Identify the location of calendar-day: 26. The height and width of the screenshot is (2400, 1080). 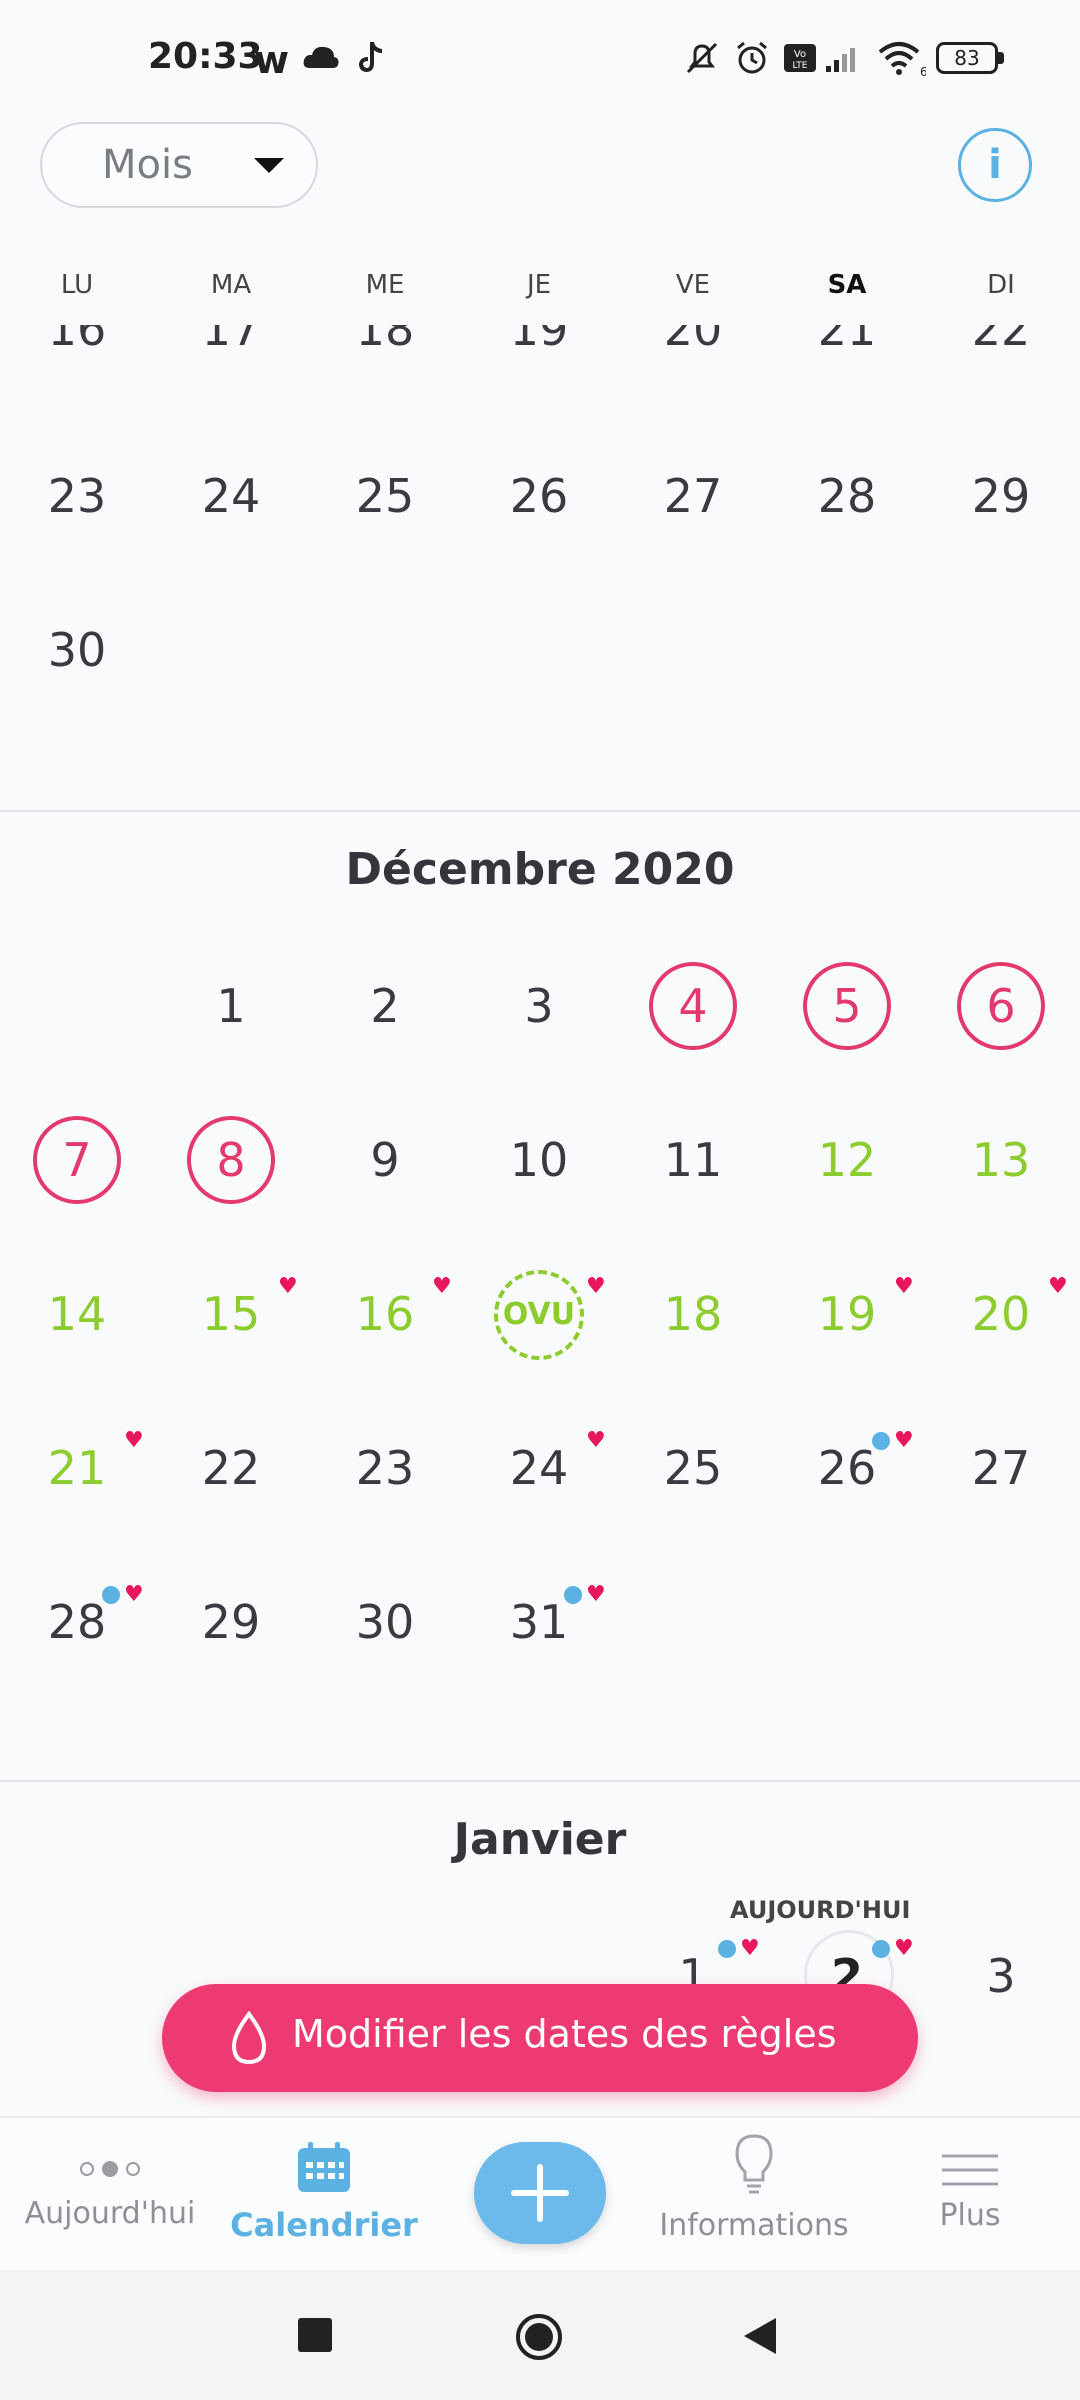
(539, 496).